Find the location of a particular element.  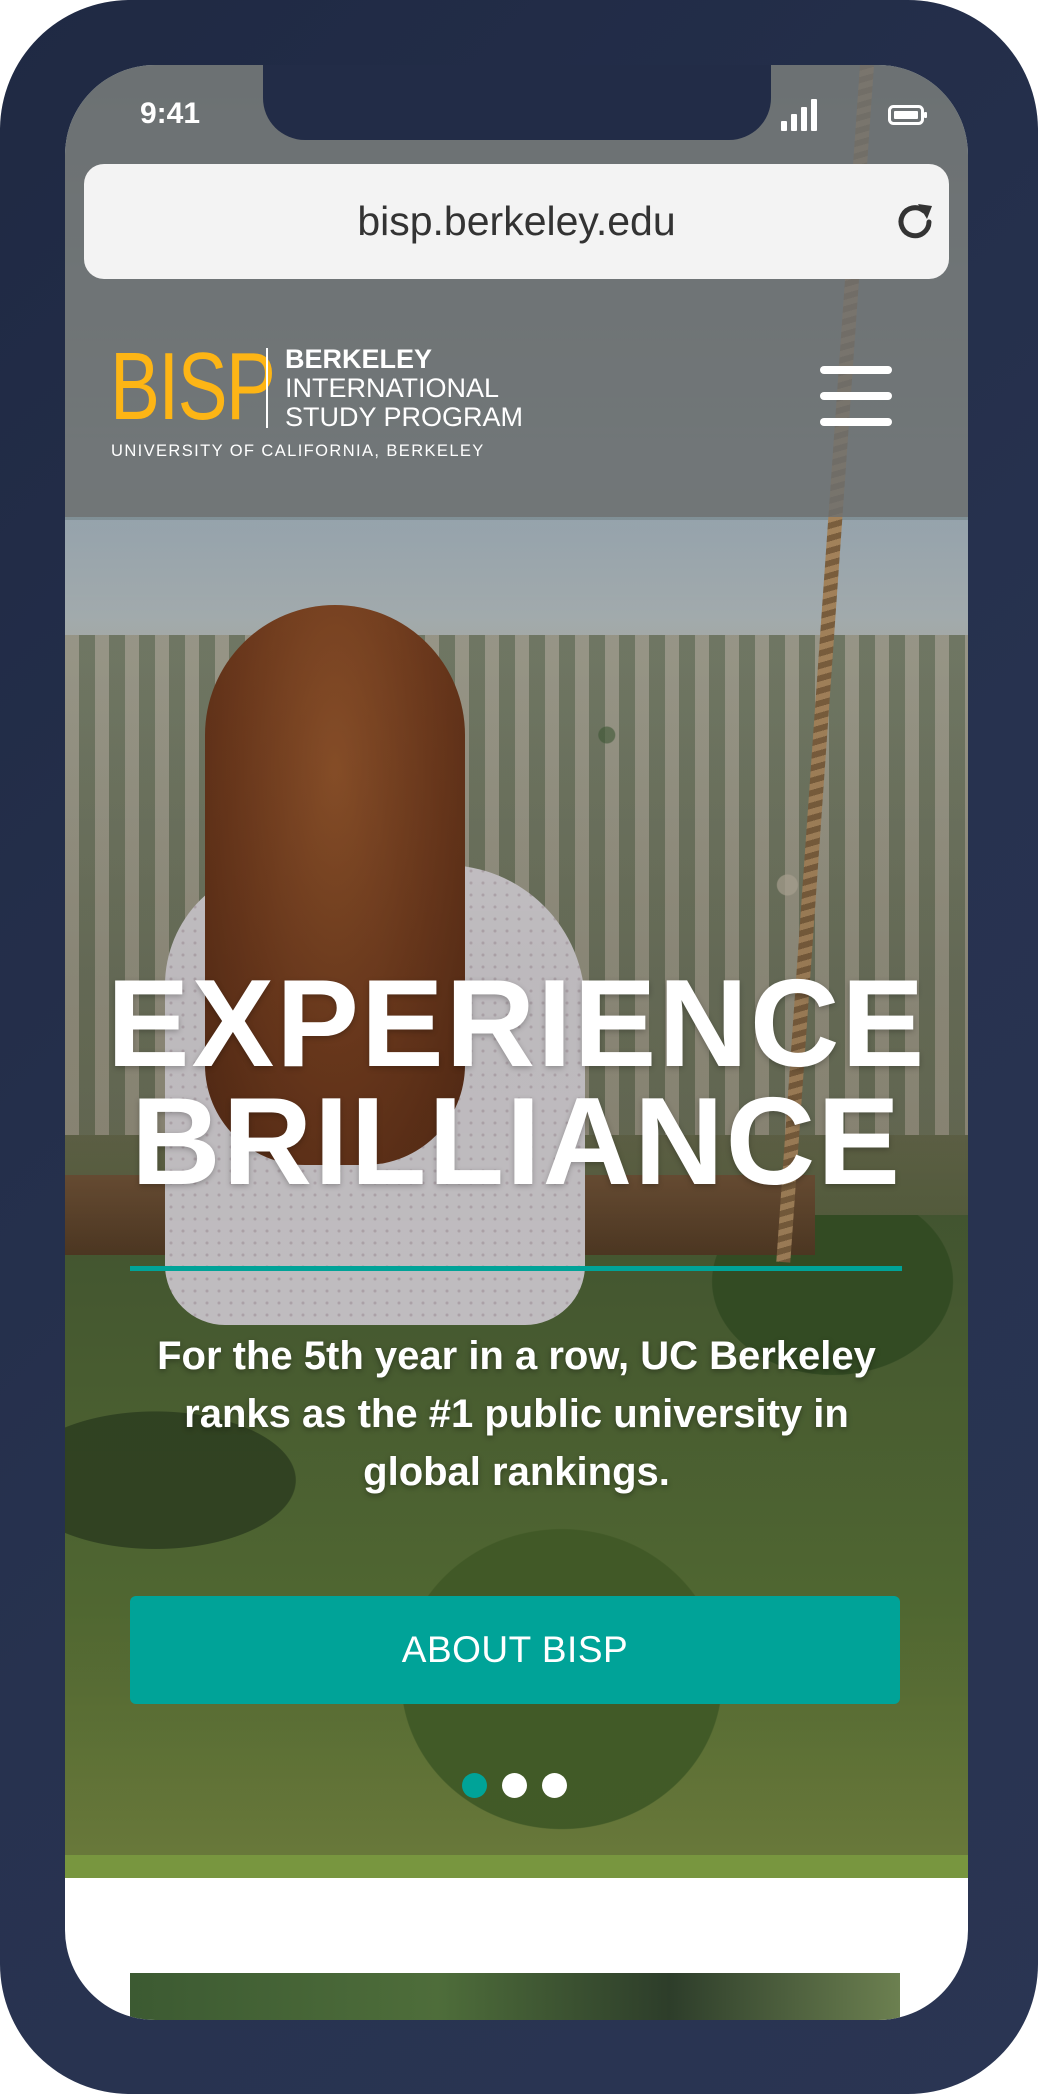

status-time: 9:41 is located at coordinates (170, 113).